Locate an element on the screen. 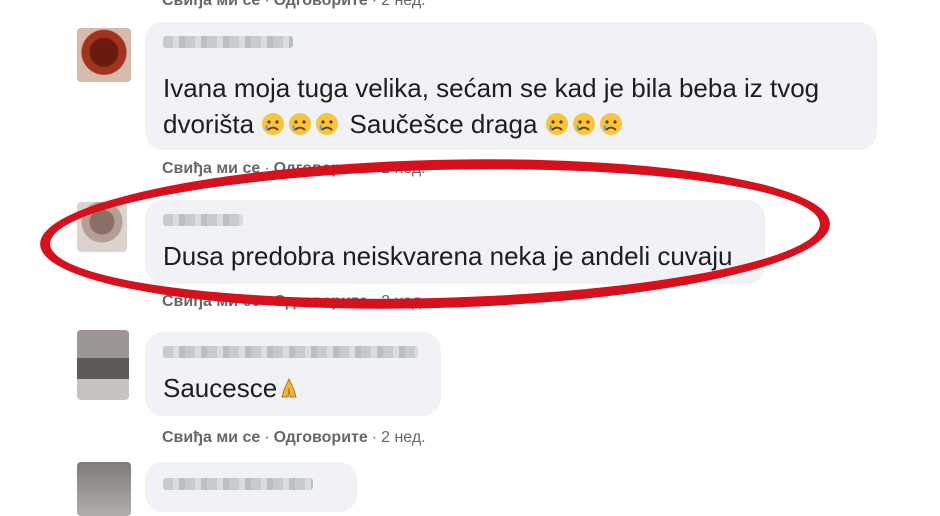 This screenshot has height=516, width=940. comment-bubble: Saucesce is located at coordinates (293, 374).